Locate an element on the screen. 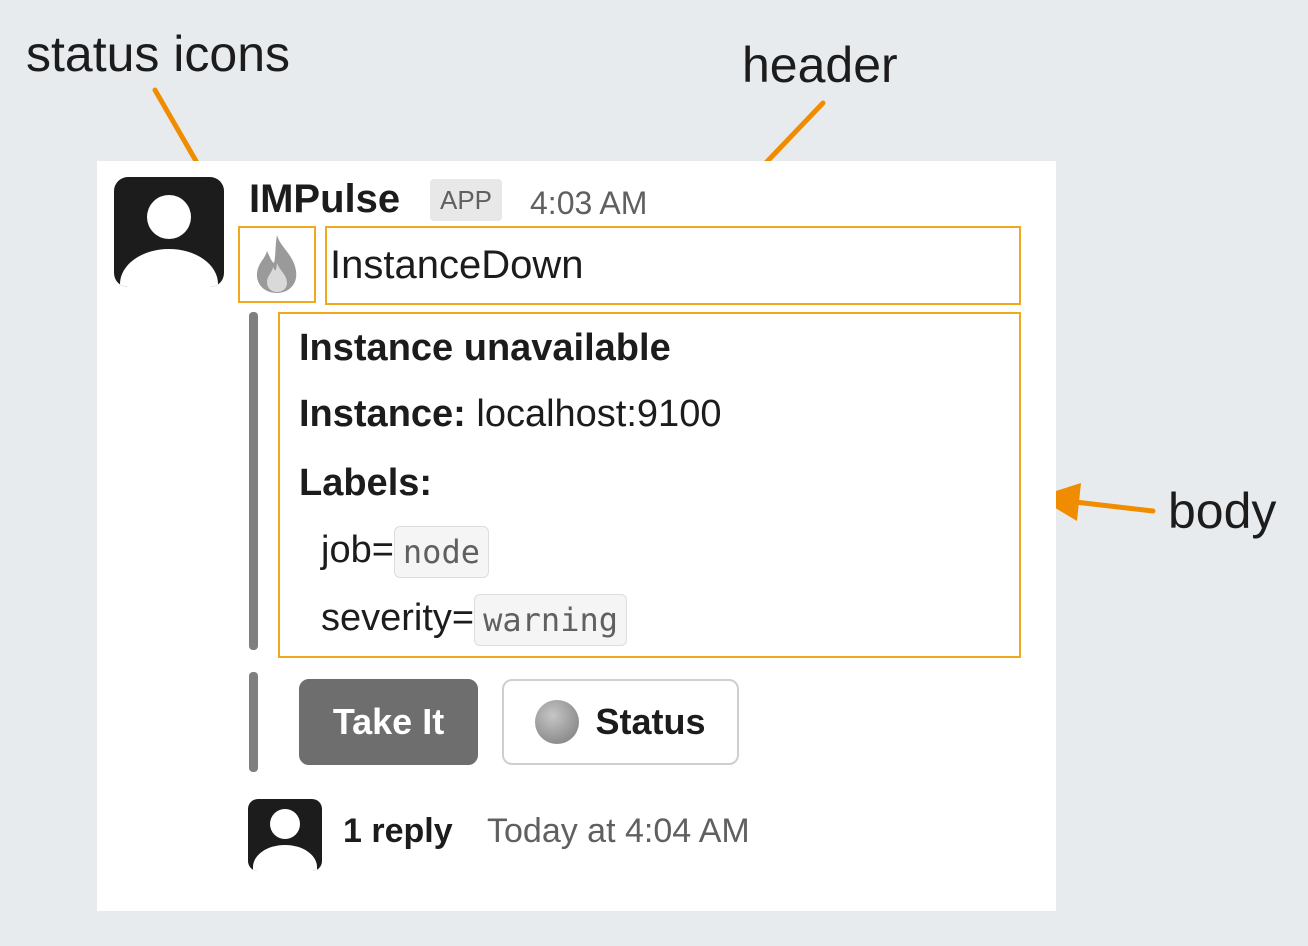 This screenshot has height=946, width=1308. avatar-shoulders is located at coordinates (169, 268).